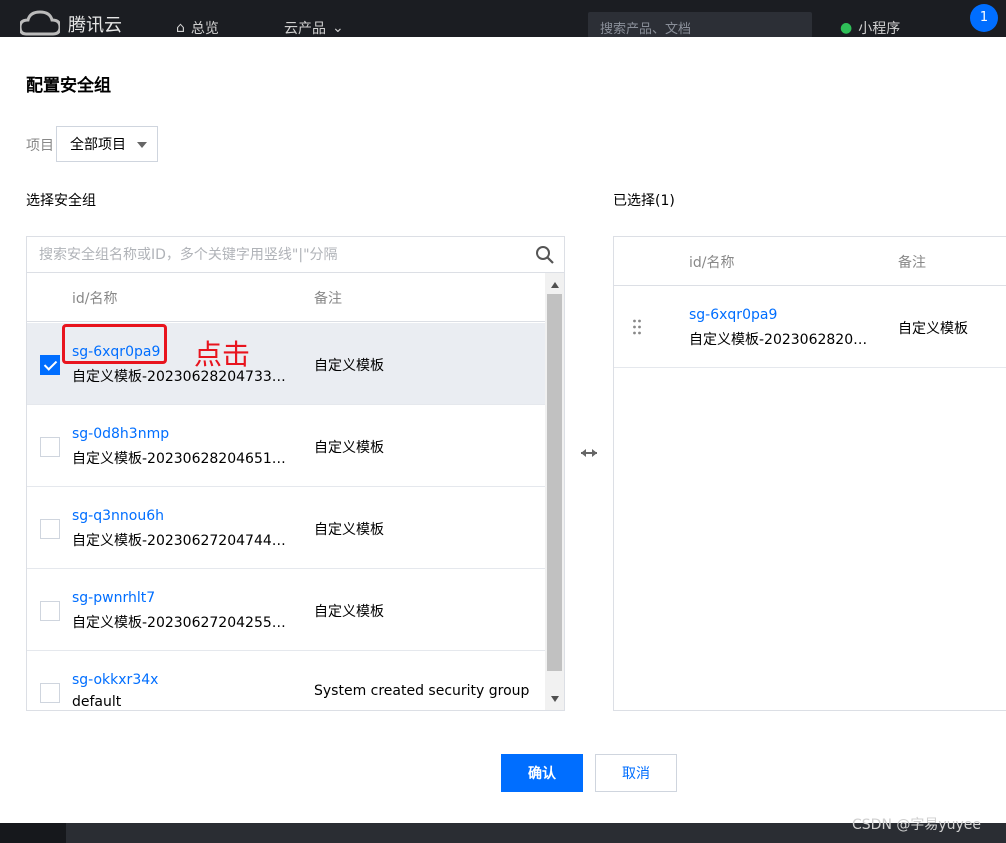 The height and width of the screenshot is (843, 1006). What do you see at coordinates (114, 344) in the screenshot?
I see `annotation-highlight-box` at bounding box center [114, 344].